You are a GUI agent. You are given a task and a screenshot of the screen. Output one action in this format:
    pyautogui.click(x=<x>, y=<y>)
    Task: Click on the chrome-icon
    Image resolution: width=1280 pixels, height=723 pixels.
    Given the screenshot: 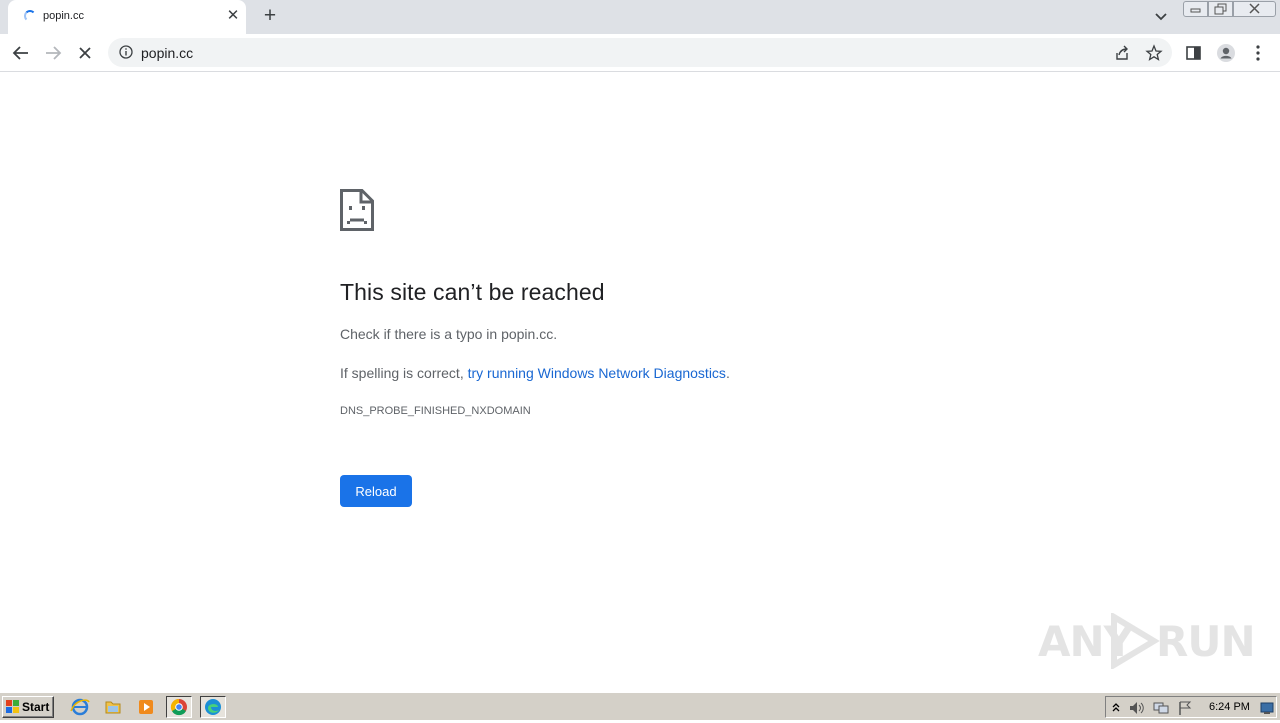 What is the action you would take?
    pyautogui.click(x=178, y=707)
    